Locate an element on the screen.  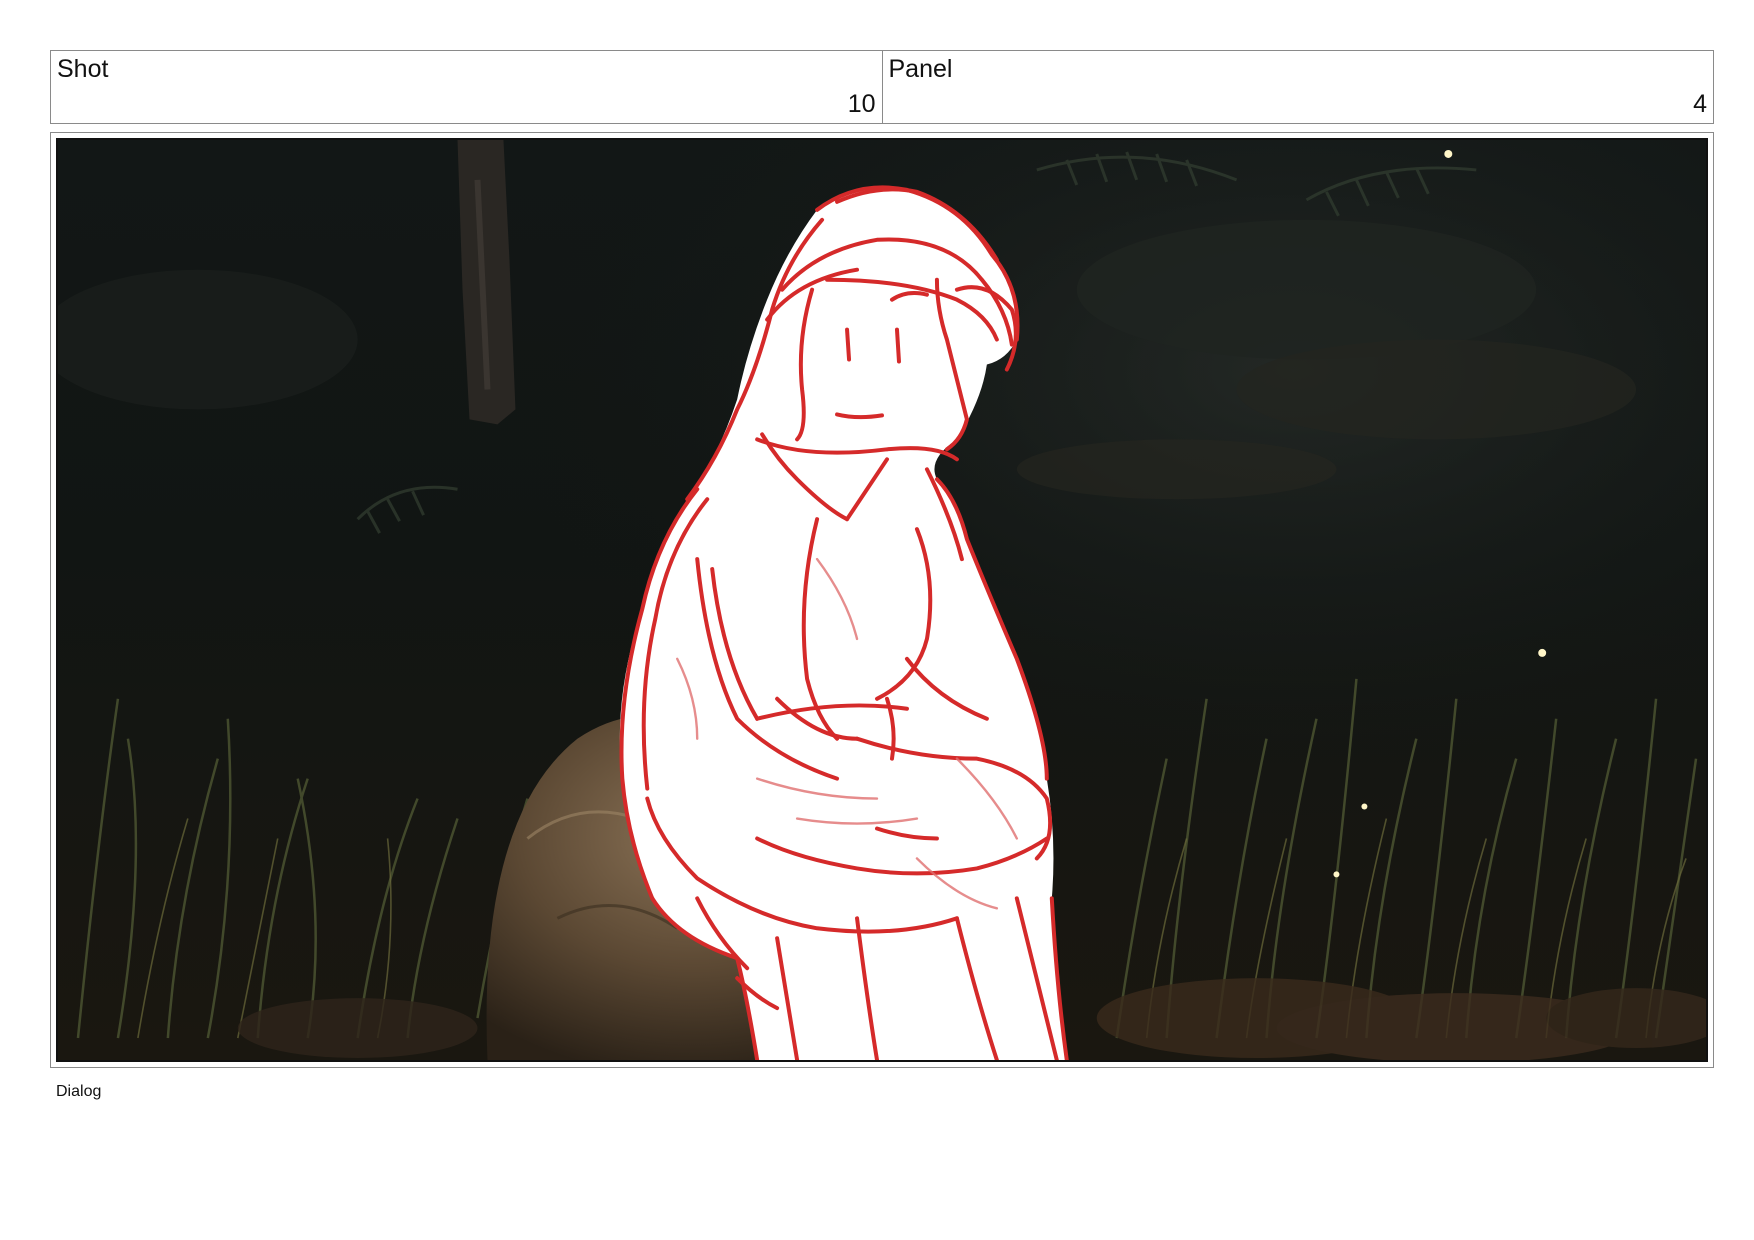
panel-cell: Panel 4 is located at coordinates (1297, 87).